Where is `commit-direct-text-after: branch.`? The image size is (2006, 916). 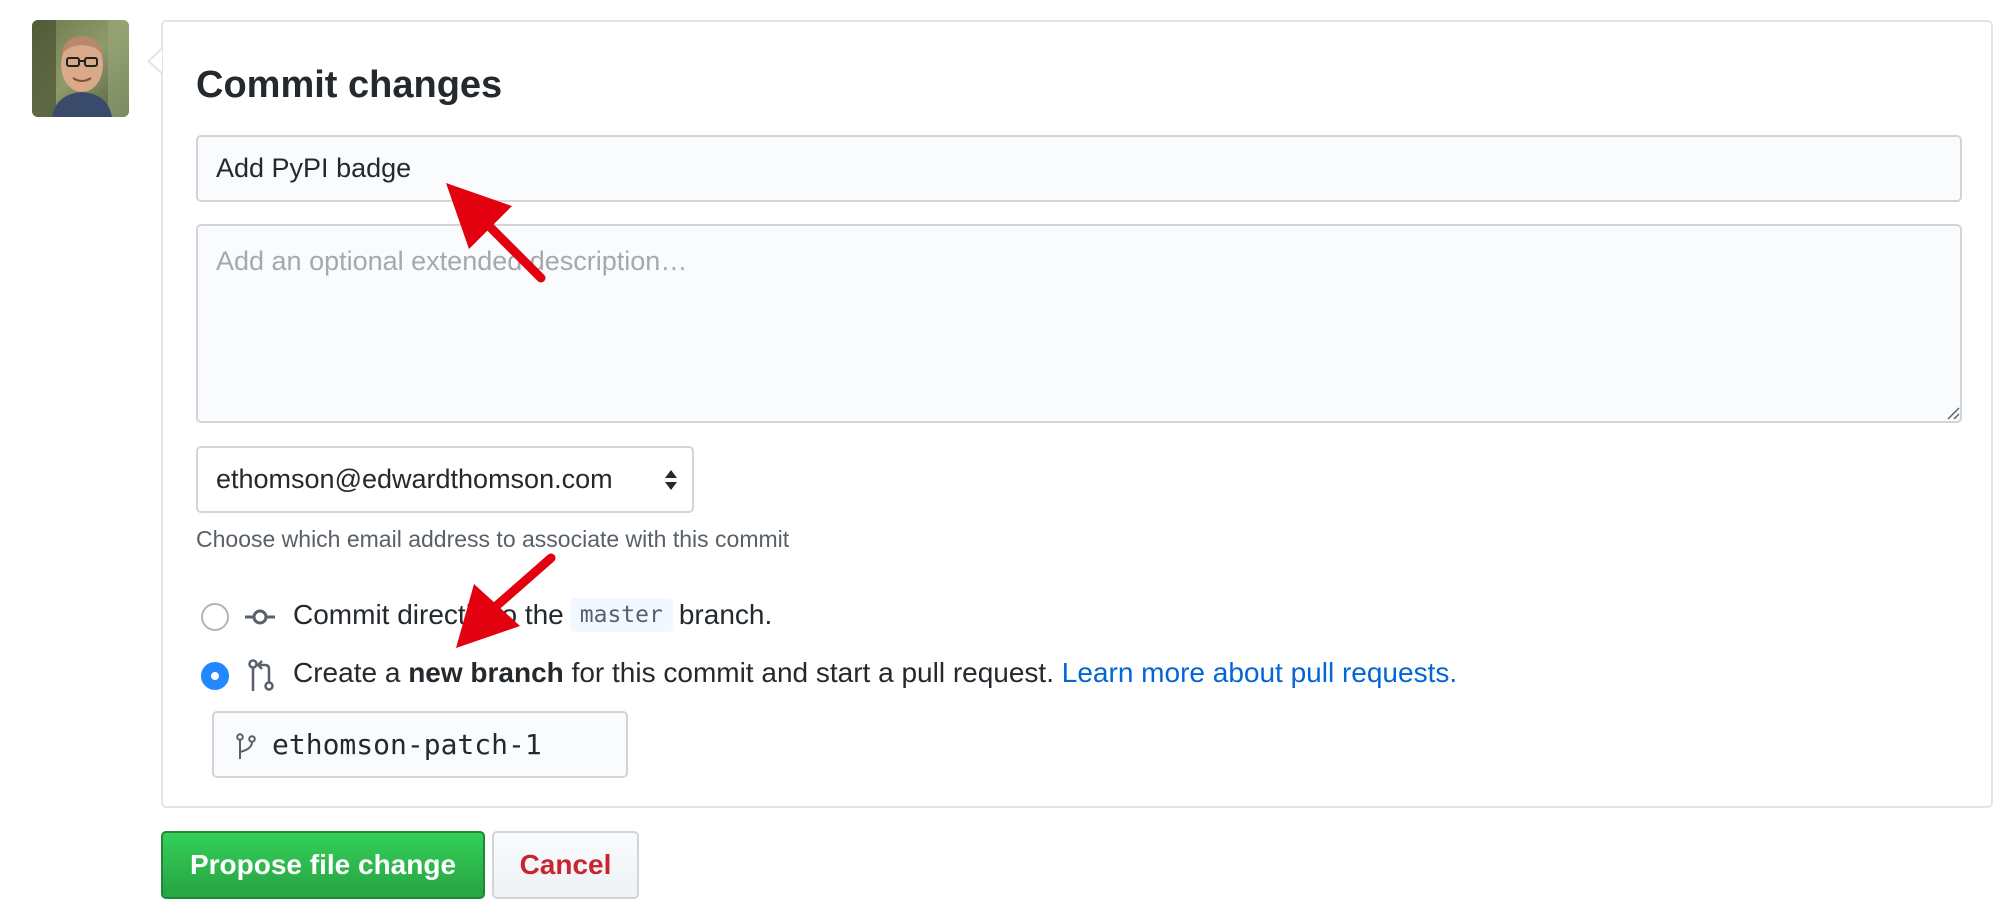 commit-direct-text-after: branch. is located at coordinates (725, 614).